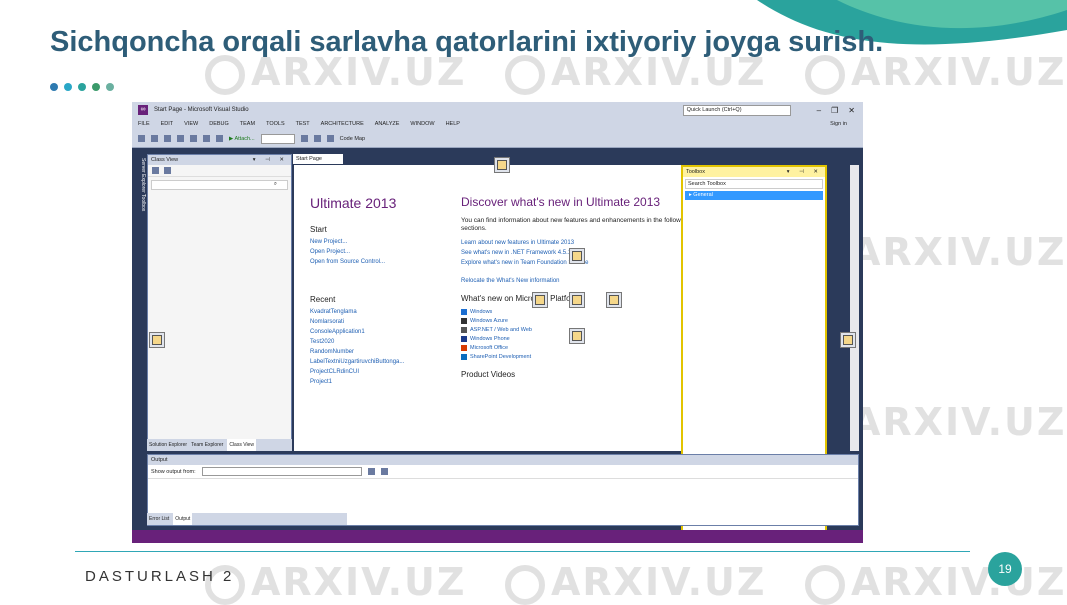 This screenshot has width=1067, height=605. What do you see at coordinates (387, 124) in the screenshot?
I see `menu-analyze: ANALYZE` at bounding box center [387, 124].